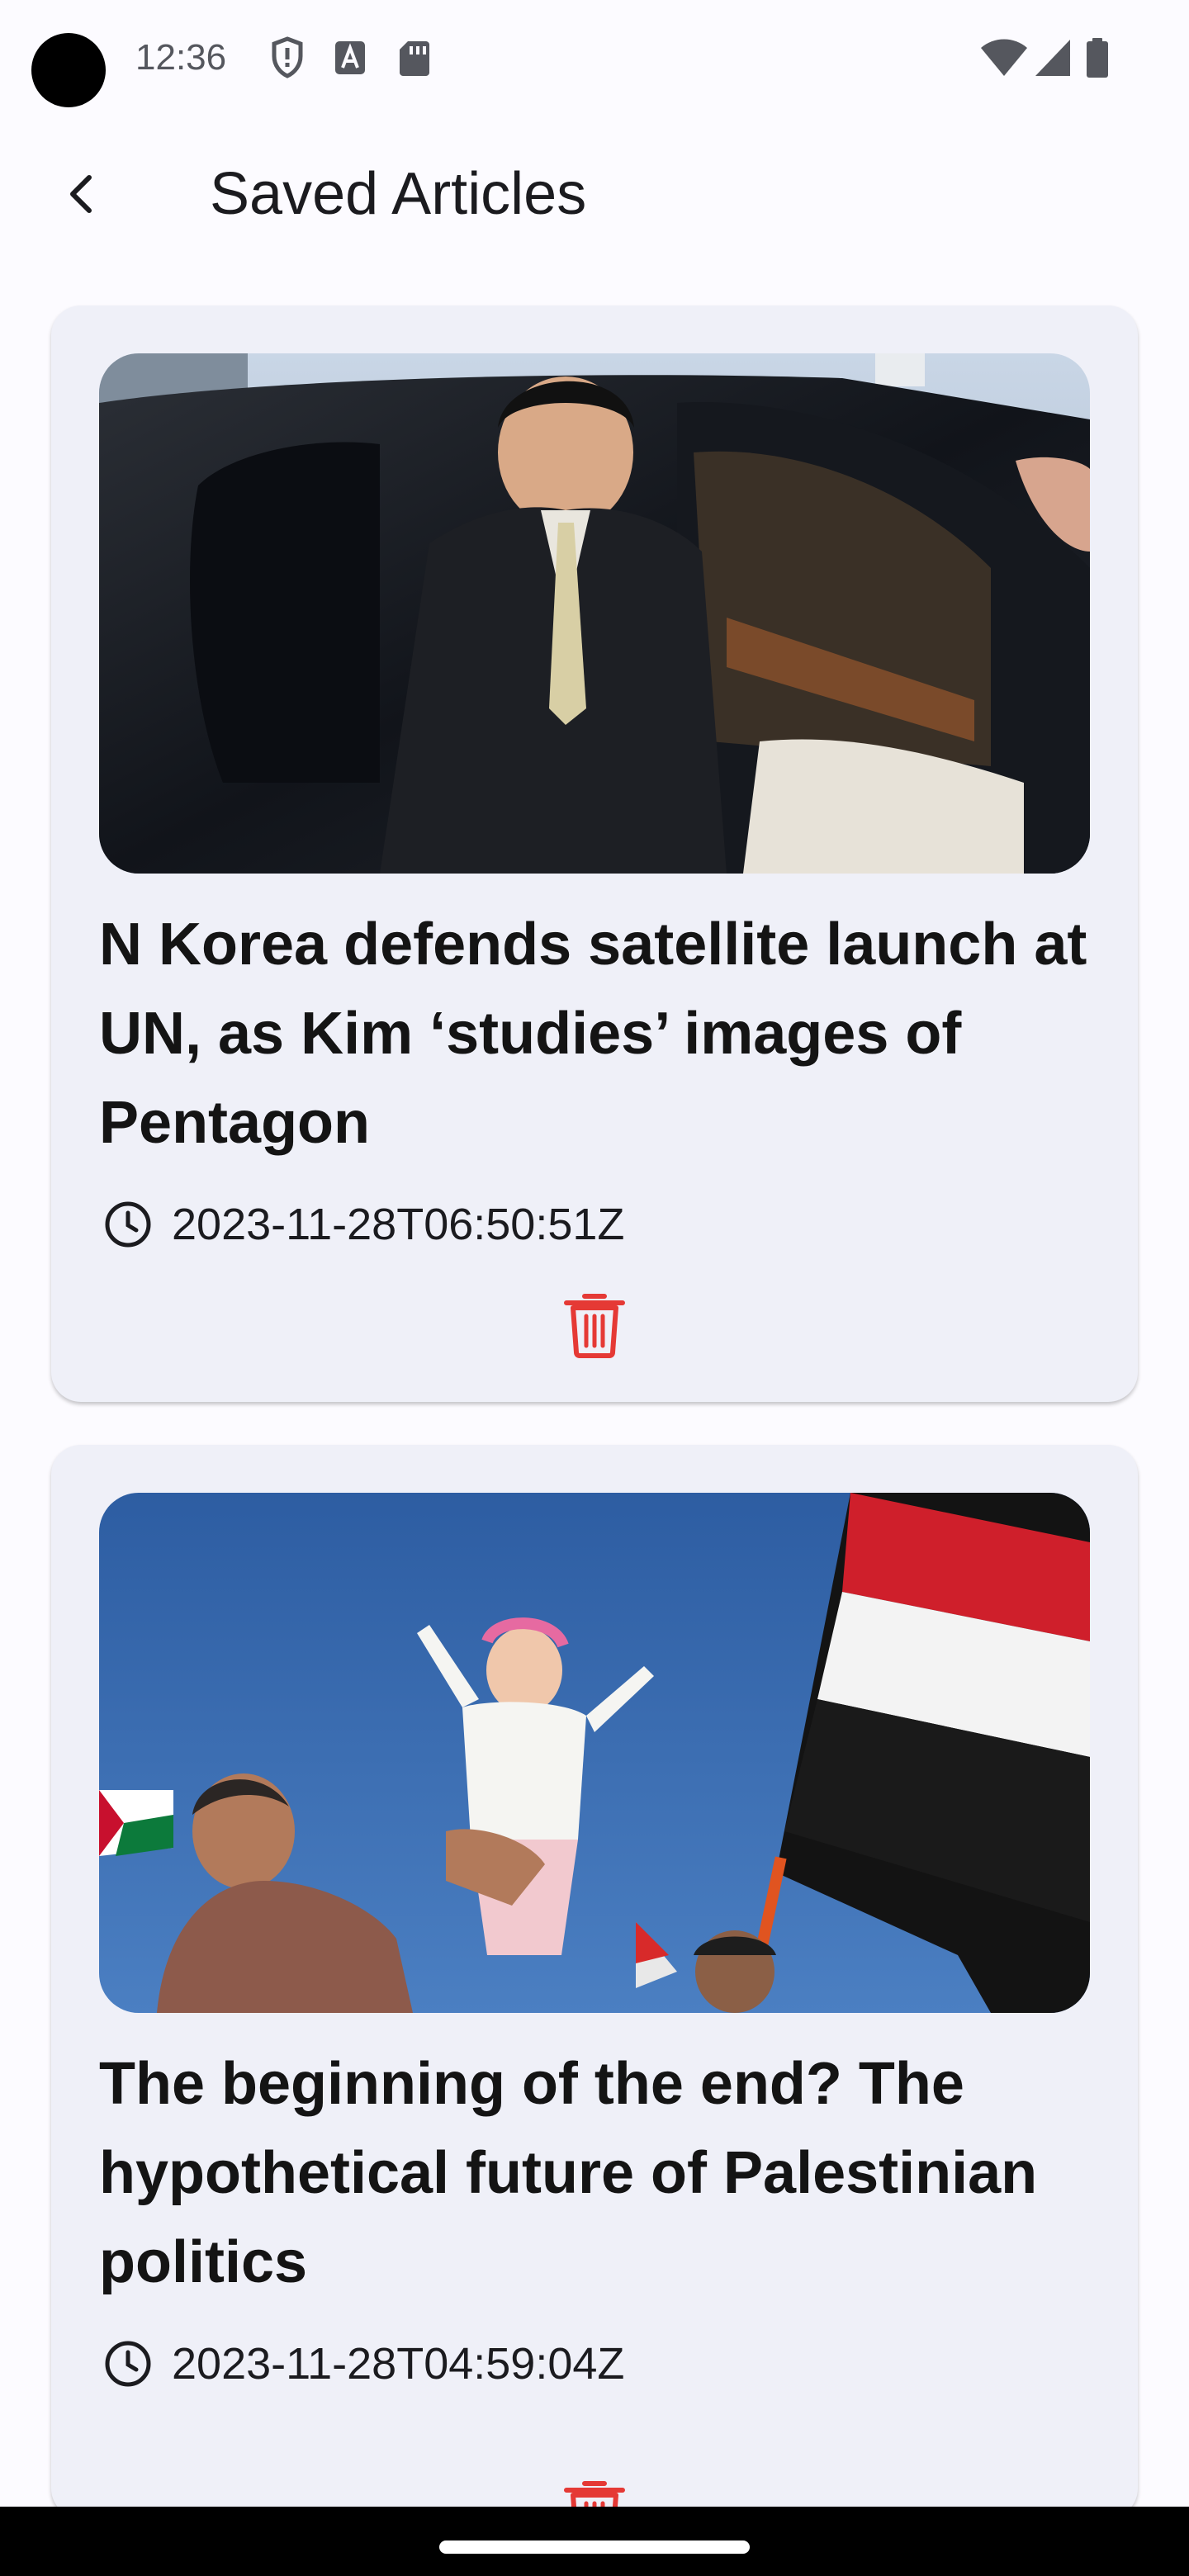 The height and width of the screenshot is (2576, 1189). I want to click on wifi-icon, so click(1004, 57).